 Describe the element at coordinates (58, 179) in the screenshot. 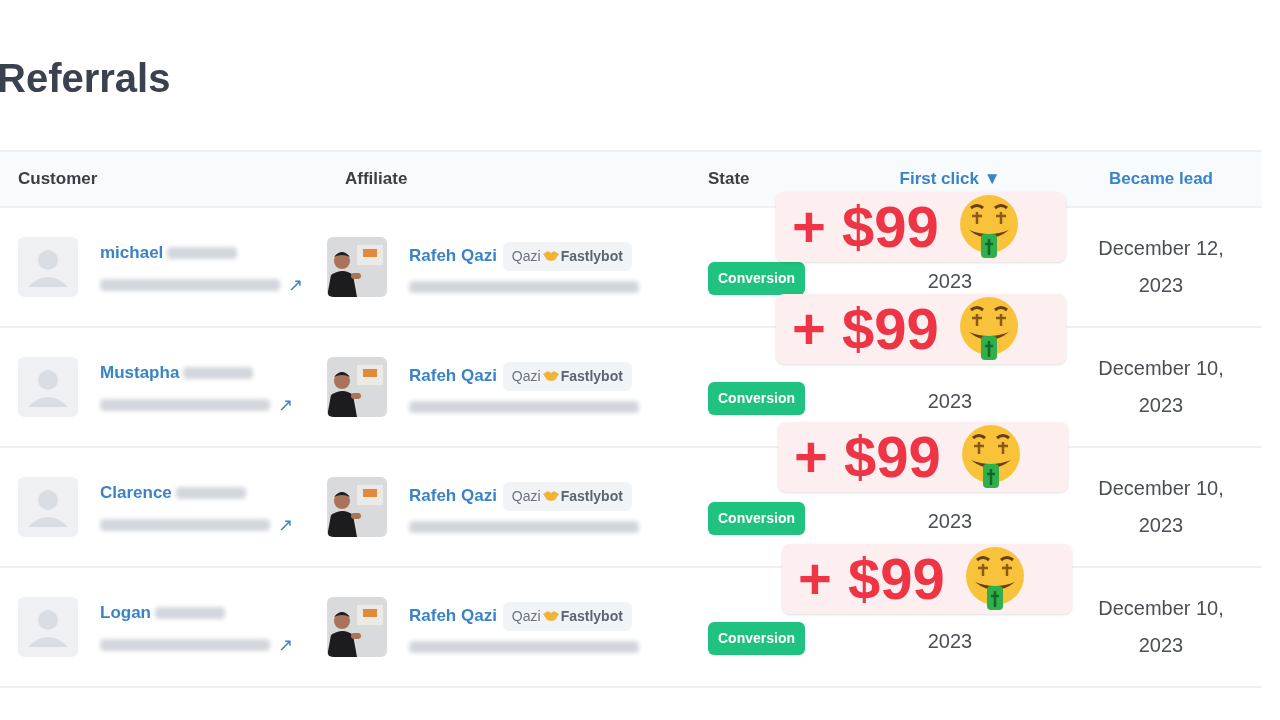

I see `column-header: Customer` at that location.